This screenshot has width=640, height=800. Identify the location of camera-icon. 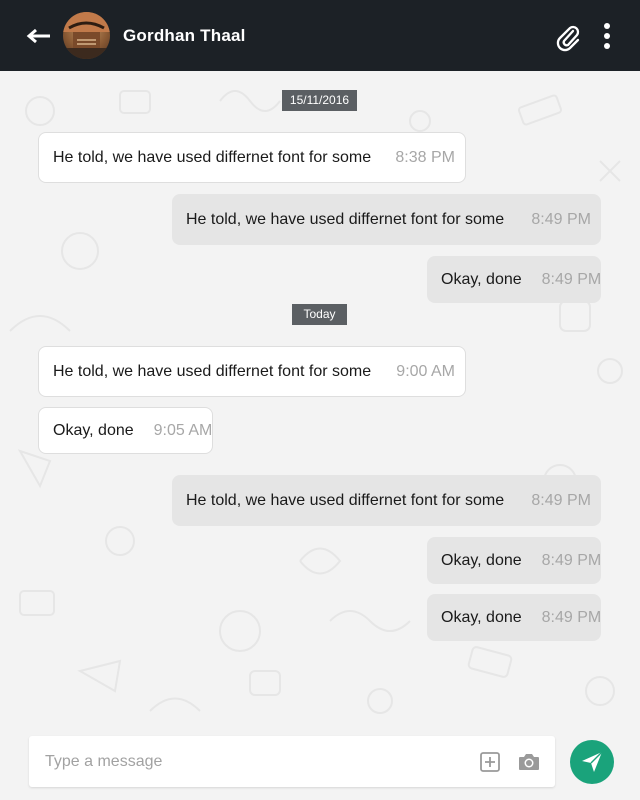
(529, 762).